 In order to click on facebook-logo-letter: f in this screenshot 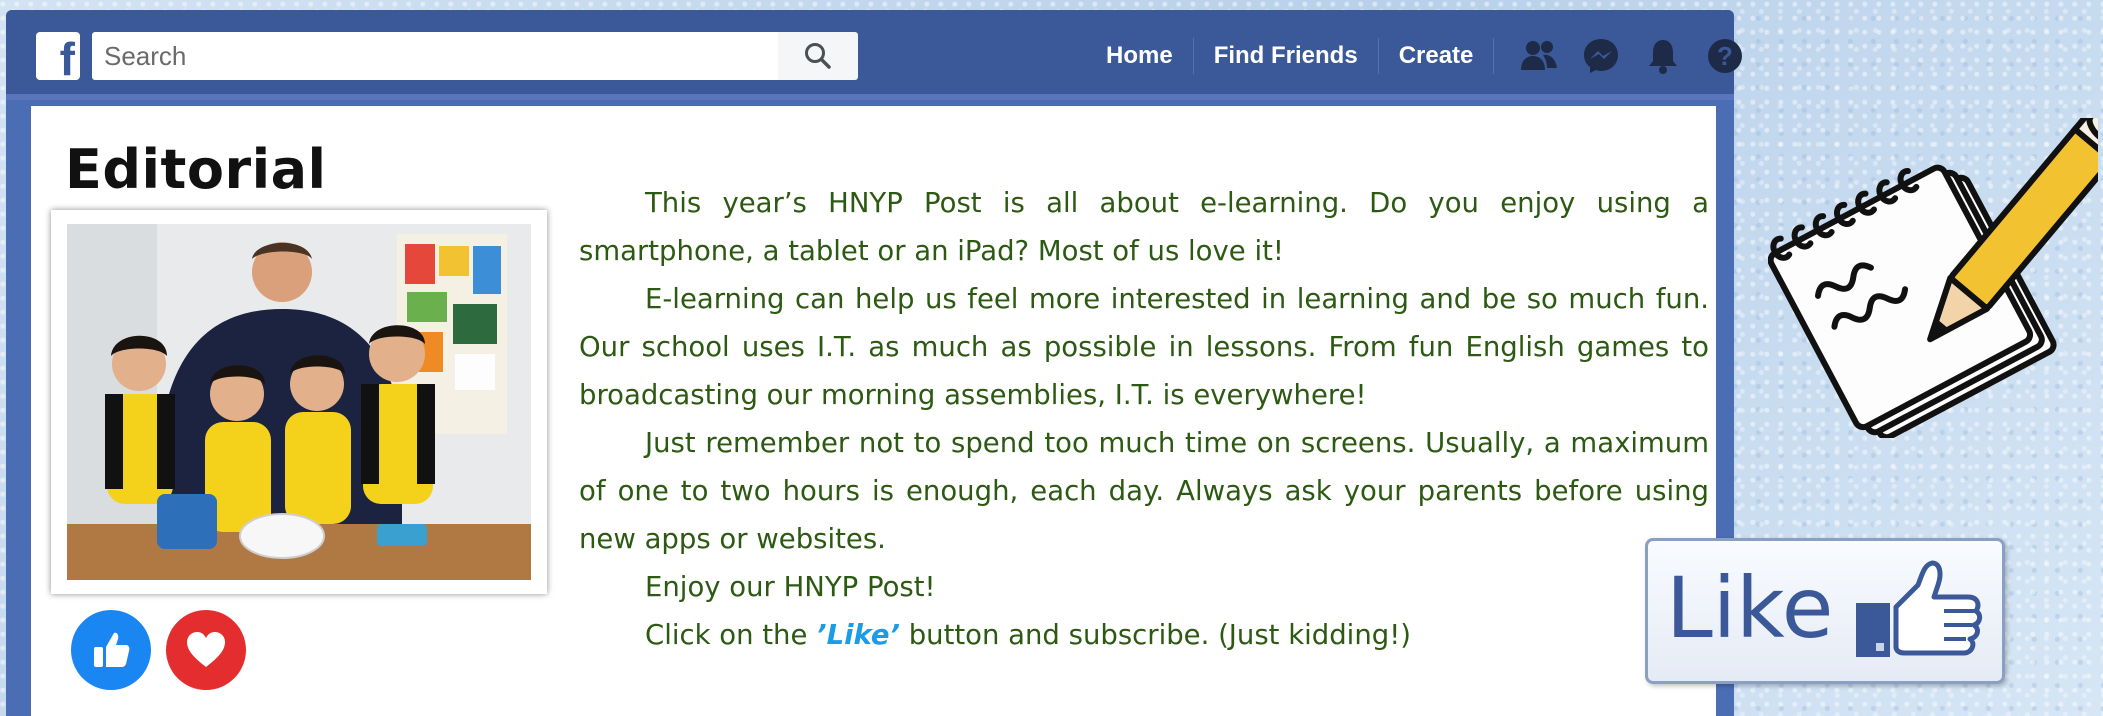, I will do `click(67, 59)`.